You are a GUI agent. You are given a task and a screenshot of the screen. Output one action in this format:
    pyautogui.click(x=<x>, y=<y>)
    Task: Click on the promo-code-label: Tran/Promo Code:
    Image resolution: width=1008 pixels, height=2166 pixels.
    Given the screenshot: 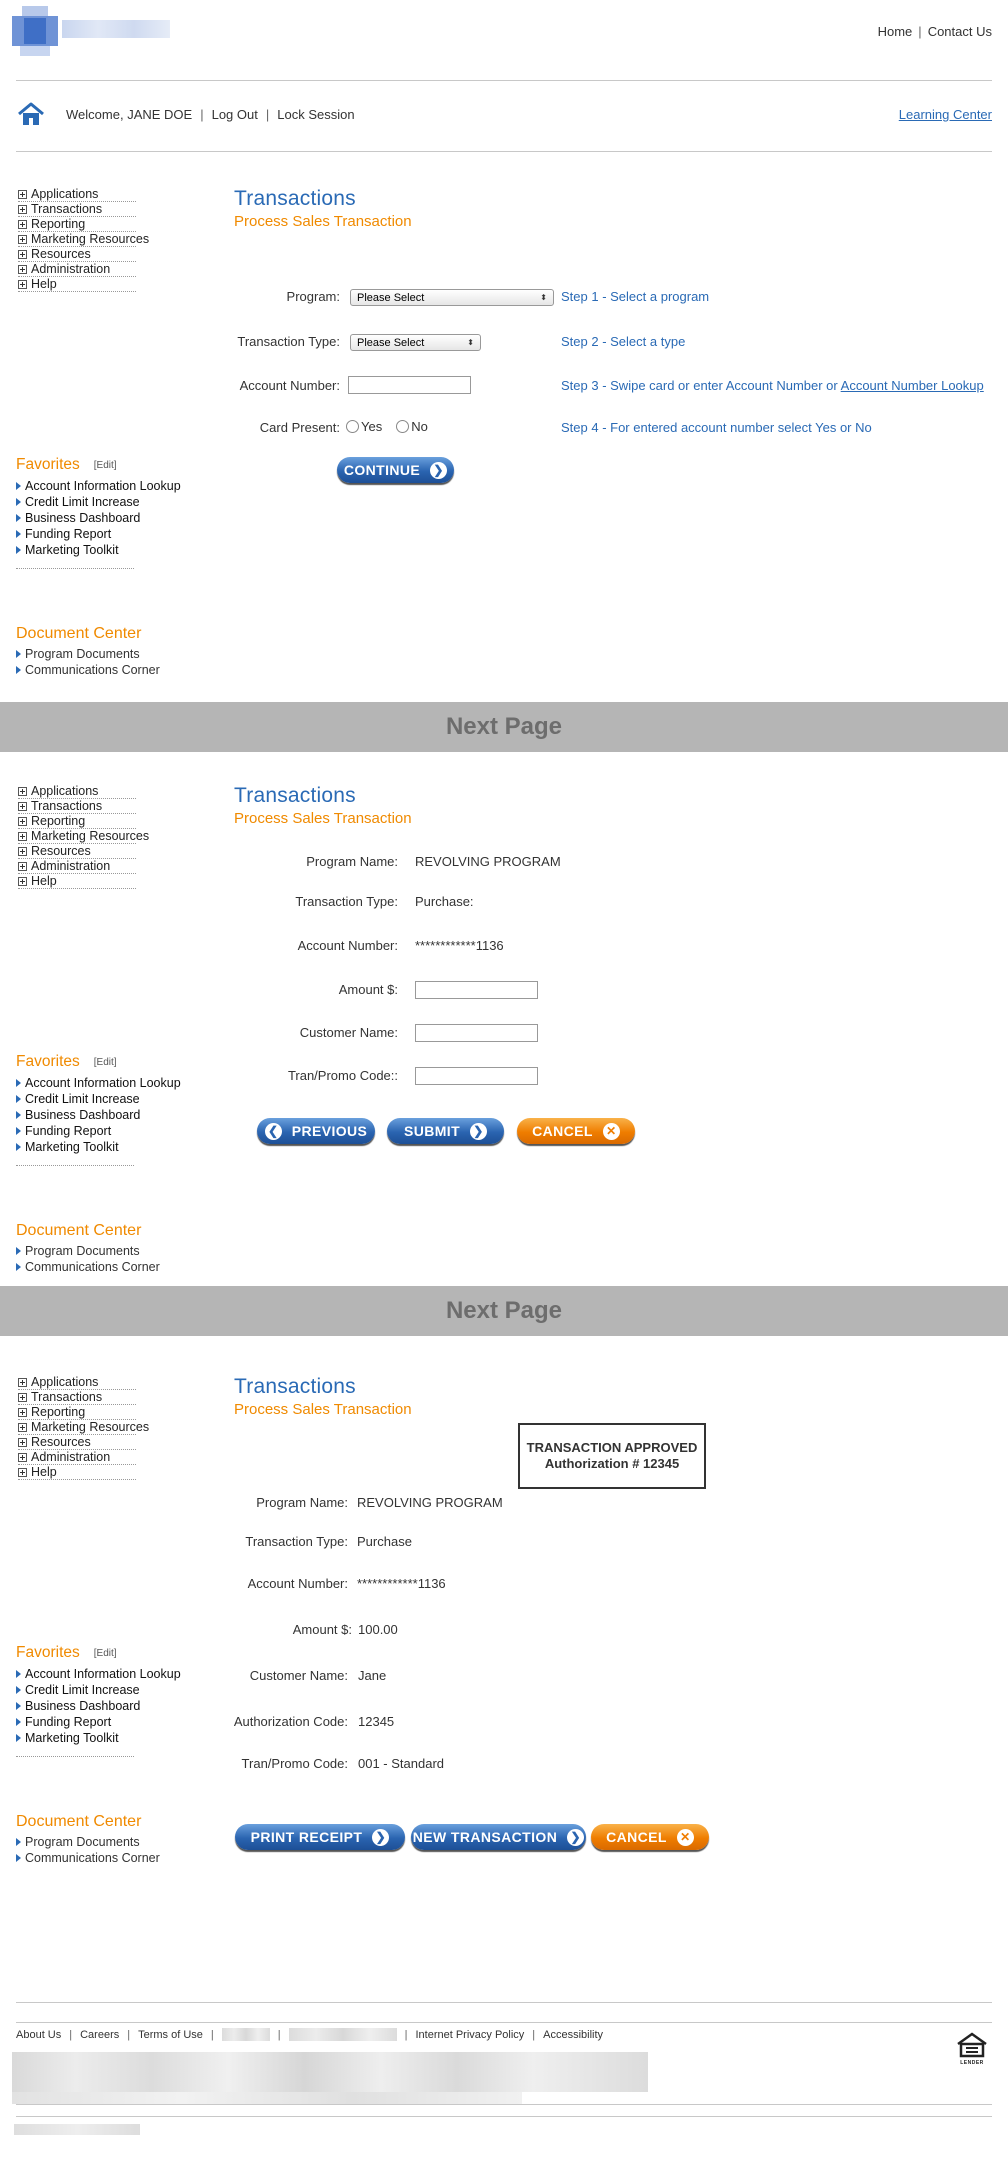 What is the action you would take?
    pyautogui.click(x=294, y=1763)
    